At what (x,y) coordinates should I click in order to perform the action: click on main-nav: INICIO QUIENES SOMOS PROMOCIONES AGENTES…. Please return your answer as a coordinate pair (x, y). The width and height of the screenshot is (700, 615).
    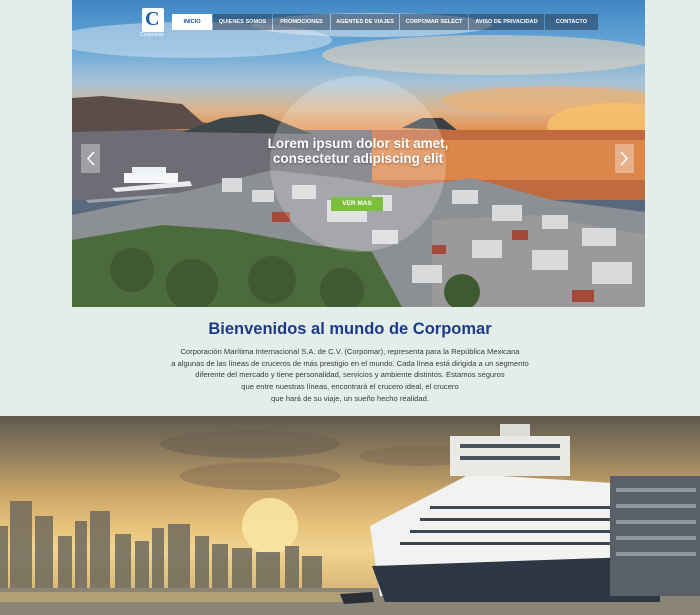
    Looking at the image, I should click on (385, 22).